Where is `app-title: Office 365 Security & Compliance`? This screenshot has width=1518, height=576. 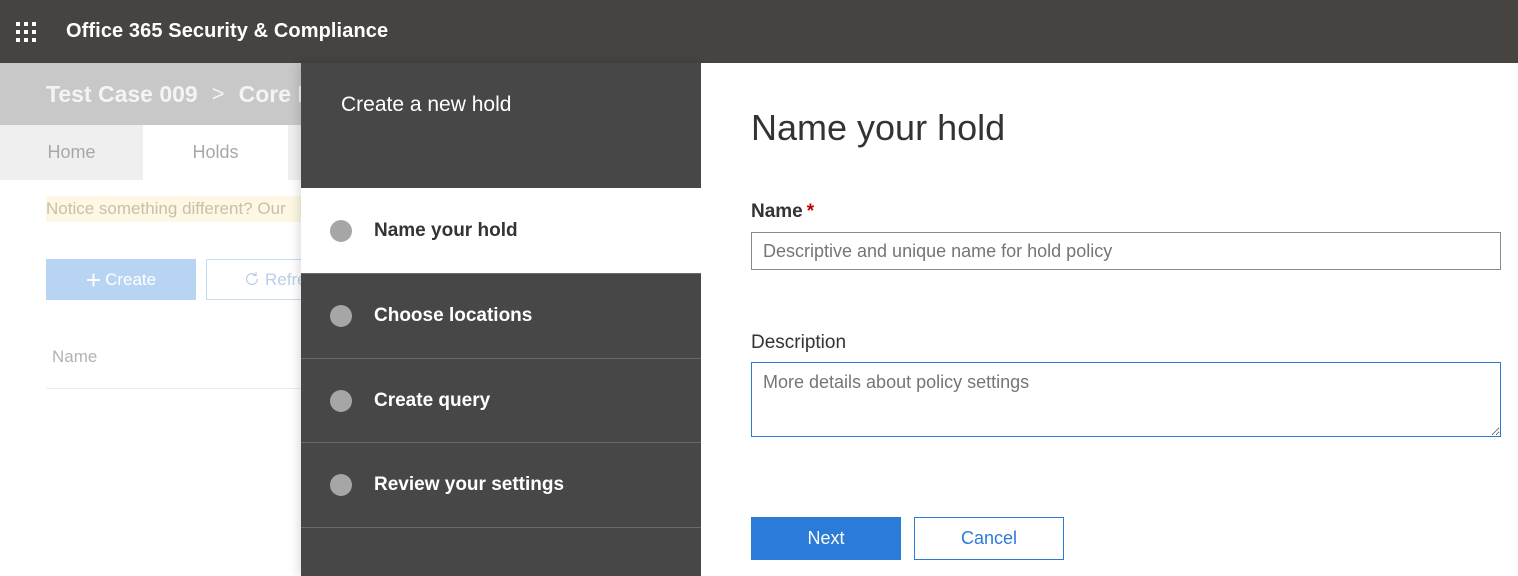 app-title: Office 365 Security & Compliance is located at coordinates (227, 31).